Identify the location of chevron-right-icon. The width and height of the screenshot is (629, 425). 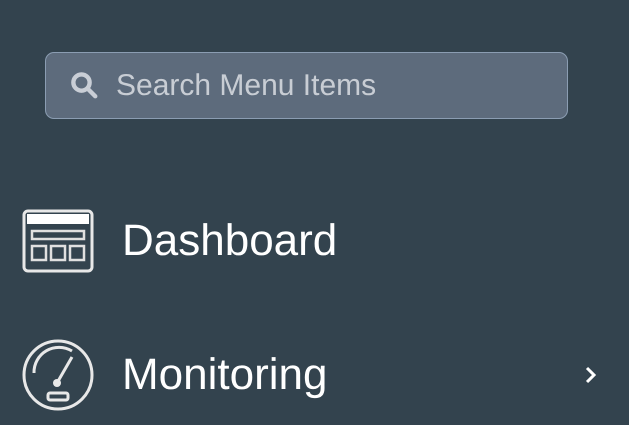
(591, 375).